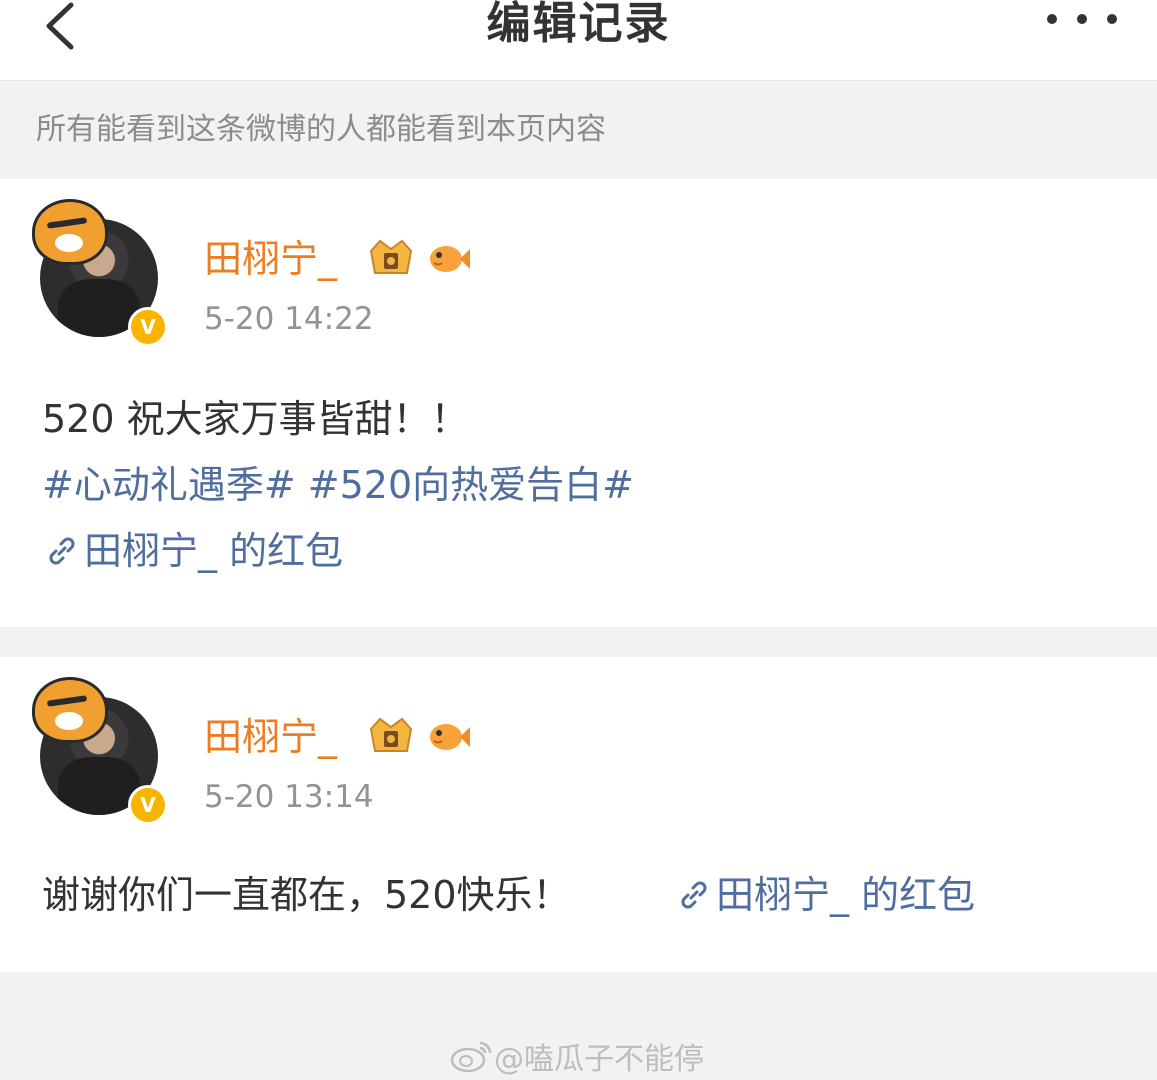 Image resolution: width=1157 pixels, height=1080 pixels. What do you see at coordinates (289, 797) in the screenshot?
I see `post-time: 5-20 13:14` at bounding box center [289, 797].